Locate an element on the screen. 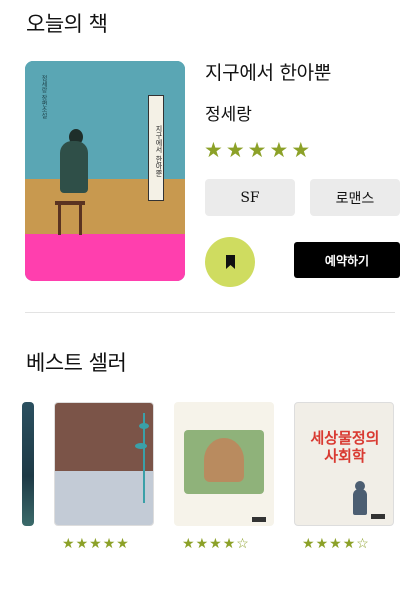 This screenshot has height=592, width=412. bestseller-rating: ★ ★ ★ ★ ★ is located at coordinates (95, 544).